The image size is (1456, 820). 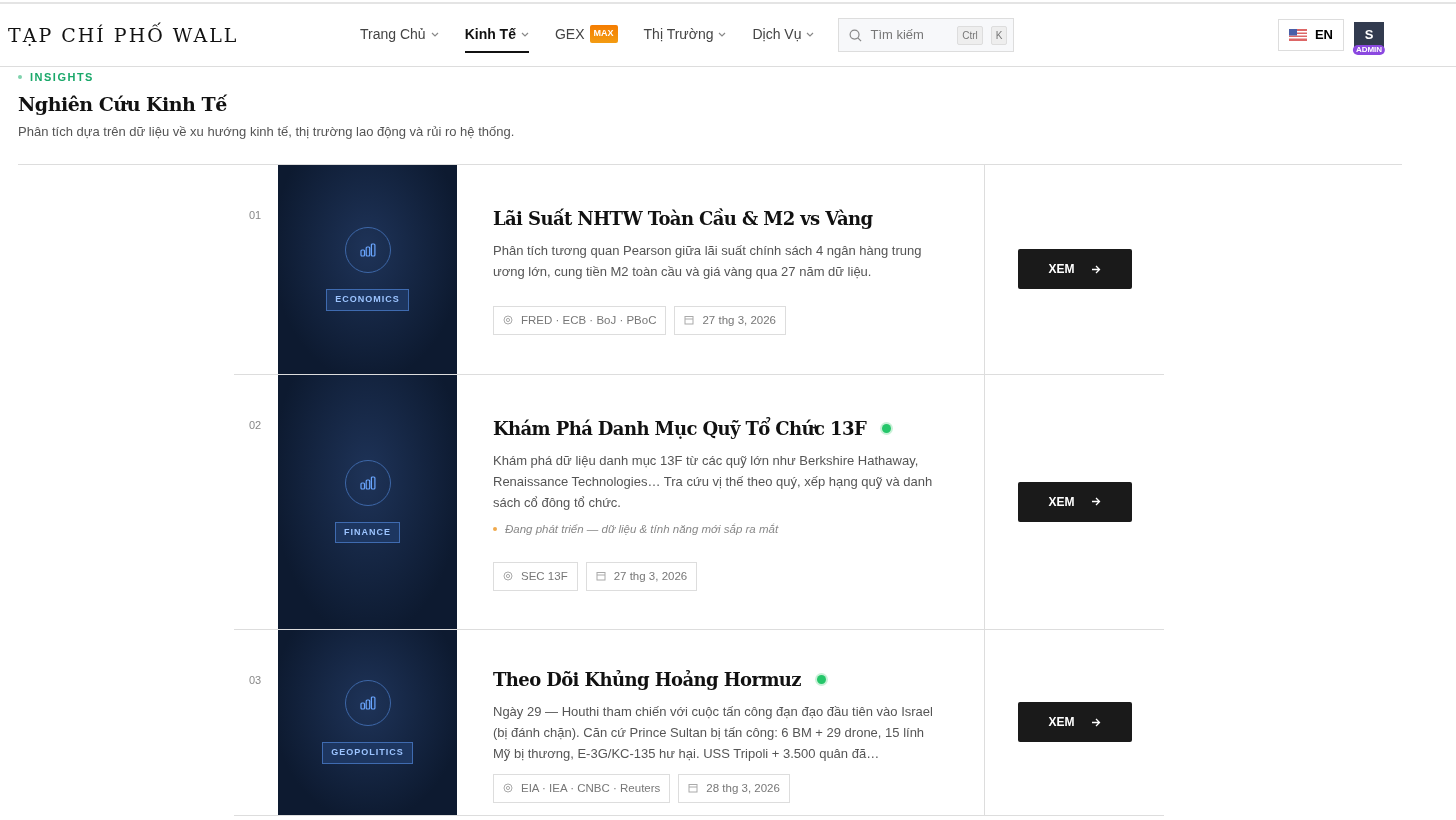 I want to click on source-tag: EIA · IEA · CNBC · Reuters, so click(x=582, y=788).